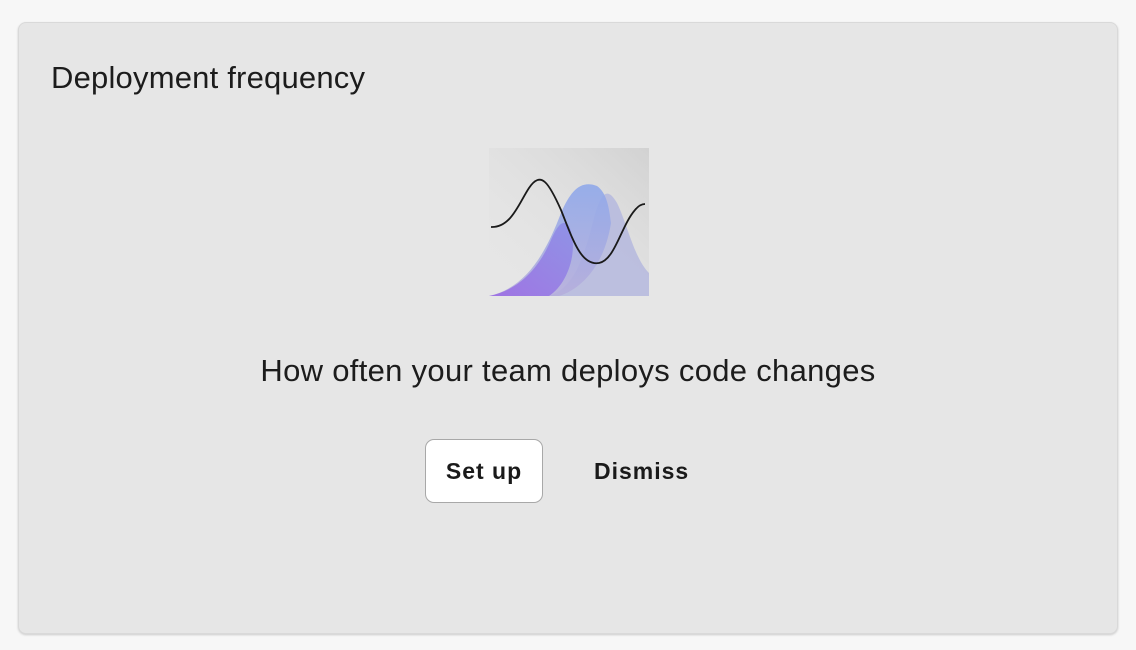 The width and height of the screenshot is (1136, 650). I want to click on card-description: How often your team deploys code changes, so click(568, 370).